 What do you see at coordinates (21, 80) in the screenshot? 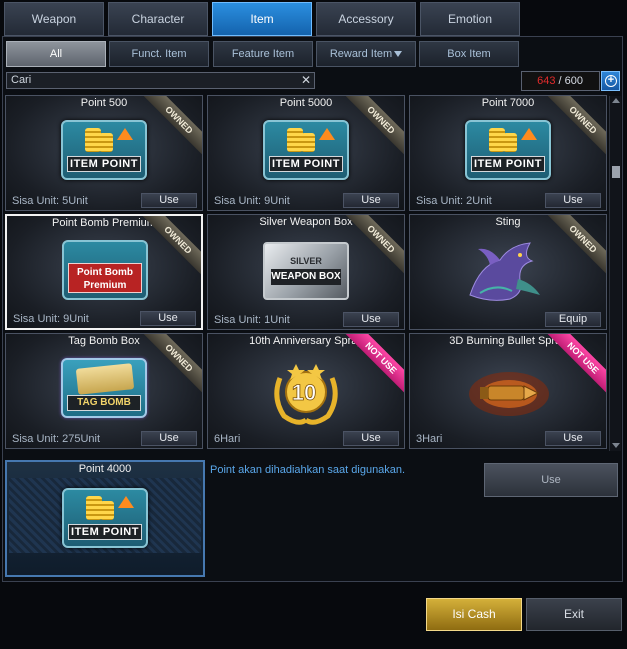
I see `search-input-value: Cari` at bounding box center [21, 80].